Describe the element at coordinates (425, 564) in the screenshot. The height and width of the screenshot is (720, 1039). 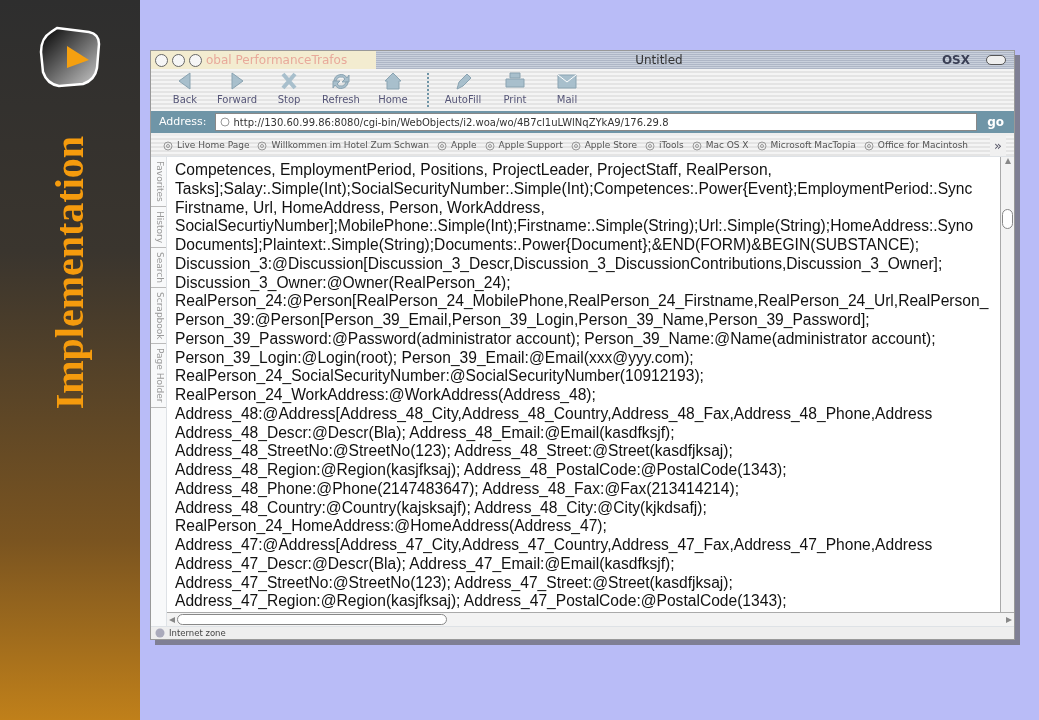
I see `text-line: Address_47_Descr:@Descr(Bla); Address_47_Email:@Email(kasdfksjf);` at that location.